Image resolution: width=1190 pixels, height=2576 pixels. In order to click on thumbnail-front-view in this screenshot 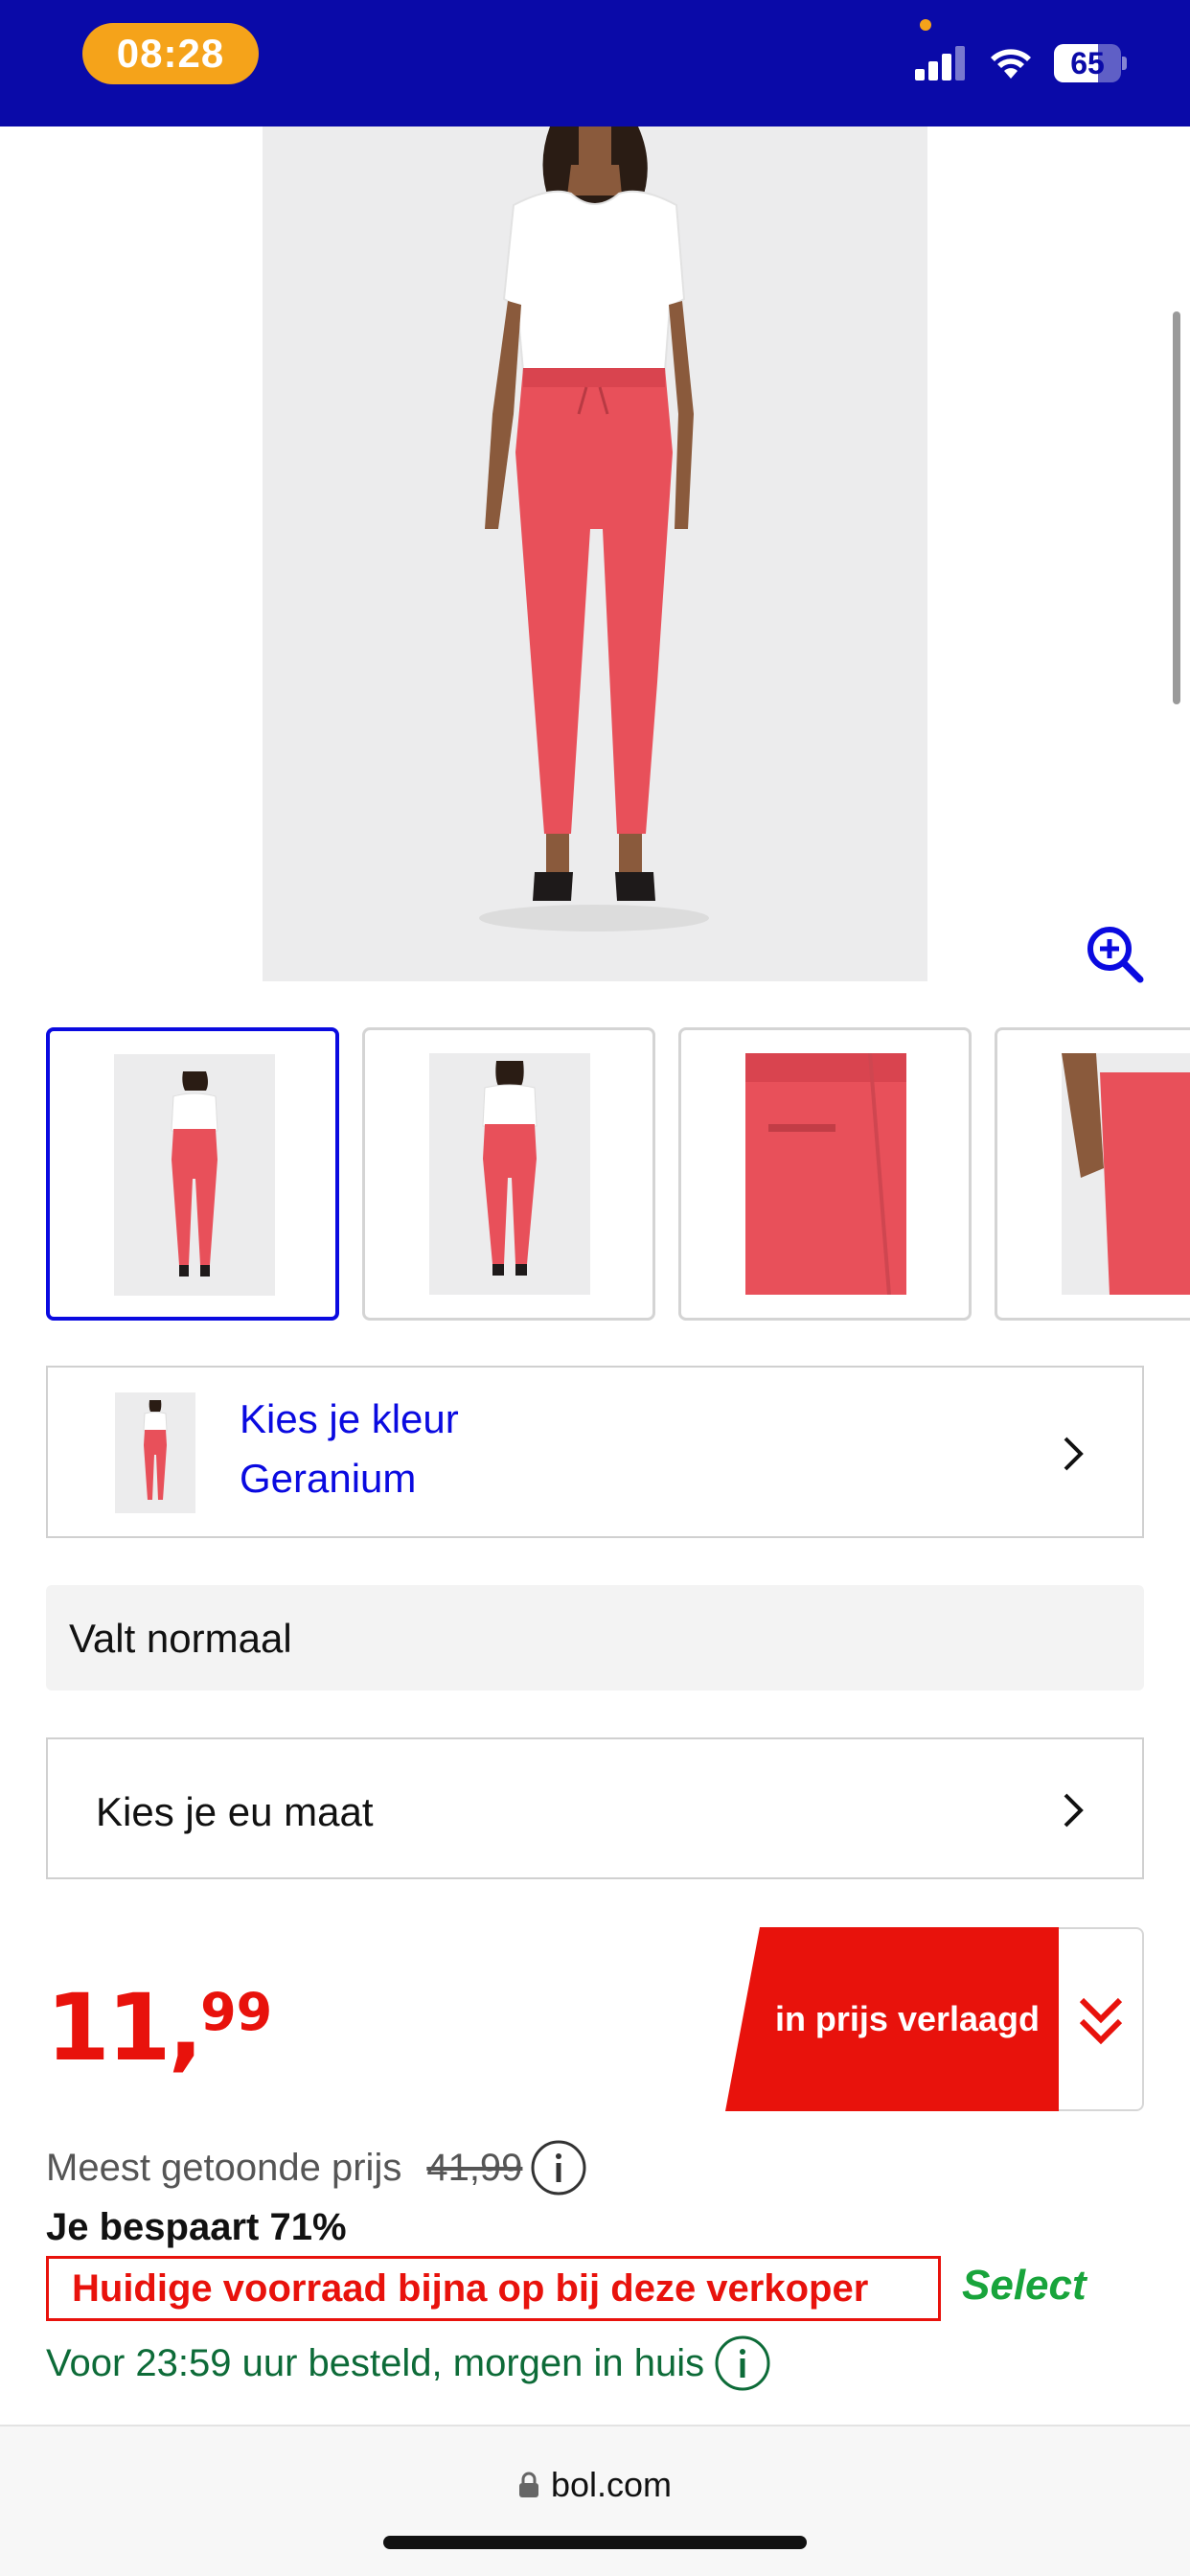, I will do `click(193, 1174)`.